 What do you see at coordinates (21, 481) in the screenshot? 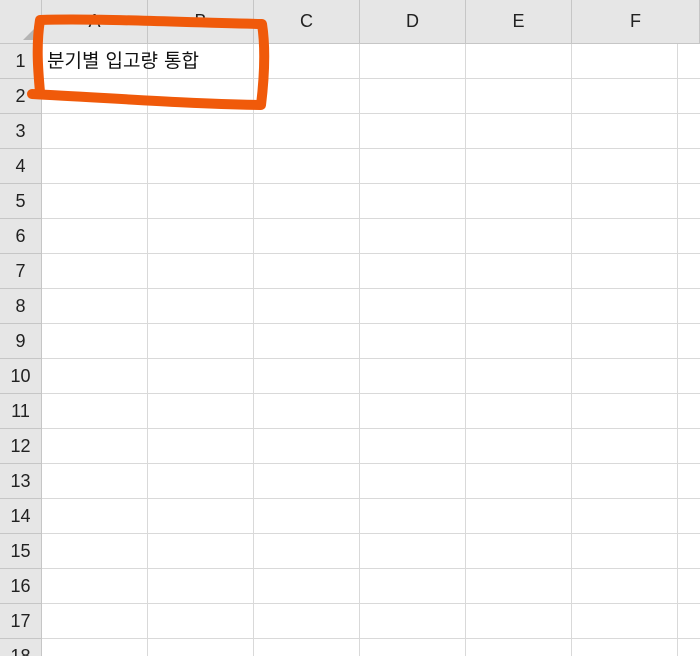
I see `row-header-13: 13` at bounding box center [21, 481].